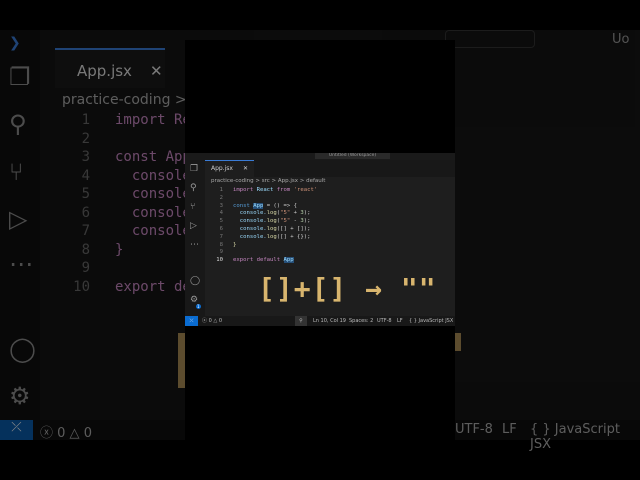  Describe the element at coordinates (245, 190) in the screenshot. I see `code-token: import` at that location.